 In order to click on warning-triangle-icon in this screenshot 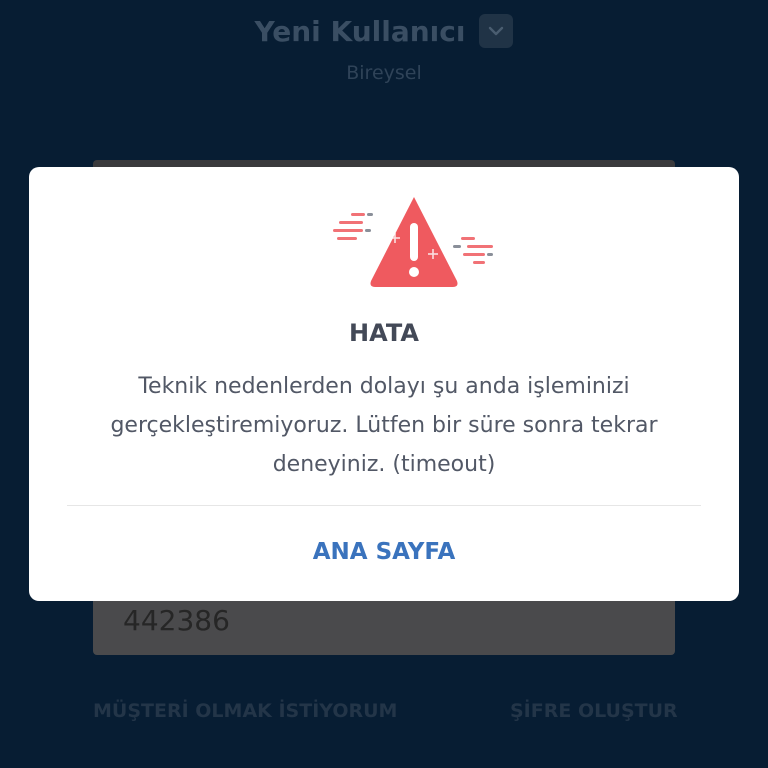, I will do `click(413, 242)`.